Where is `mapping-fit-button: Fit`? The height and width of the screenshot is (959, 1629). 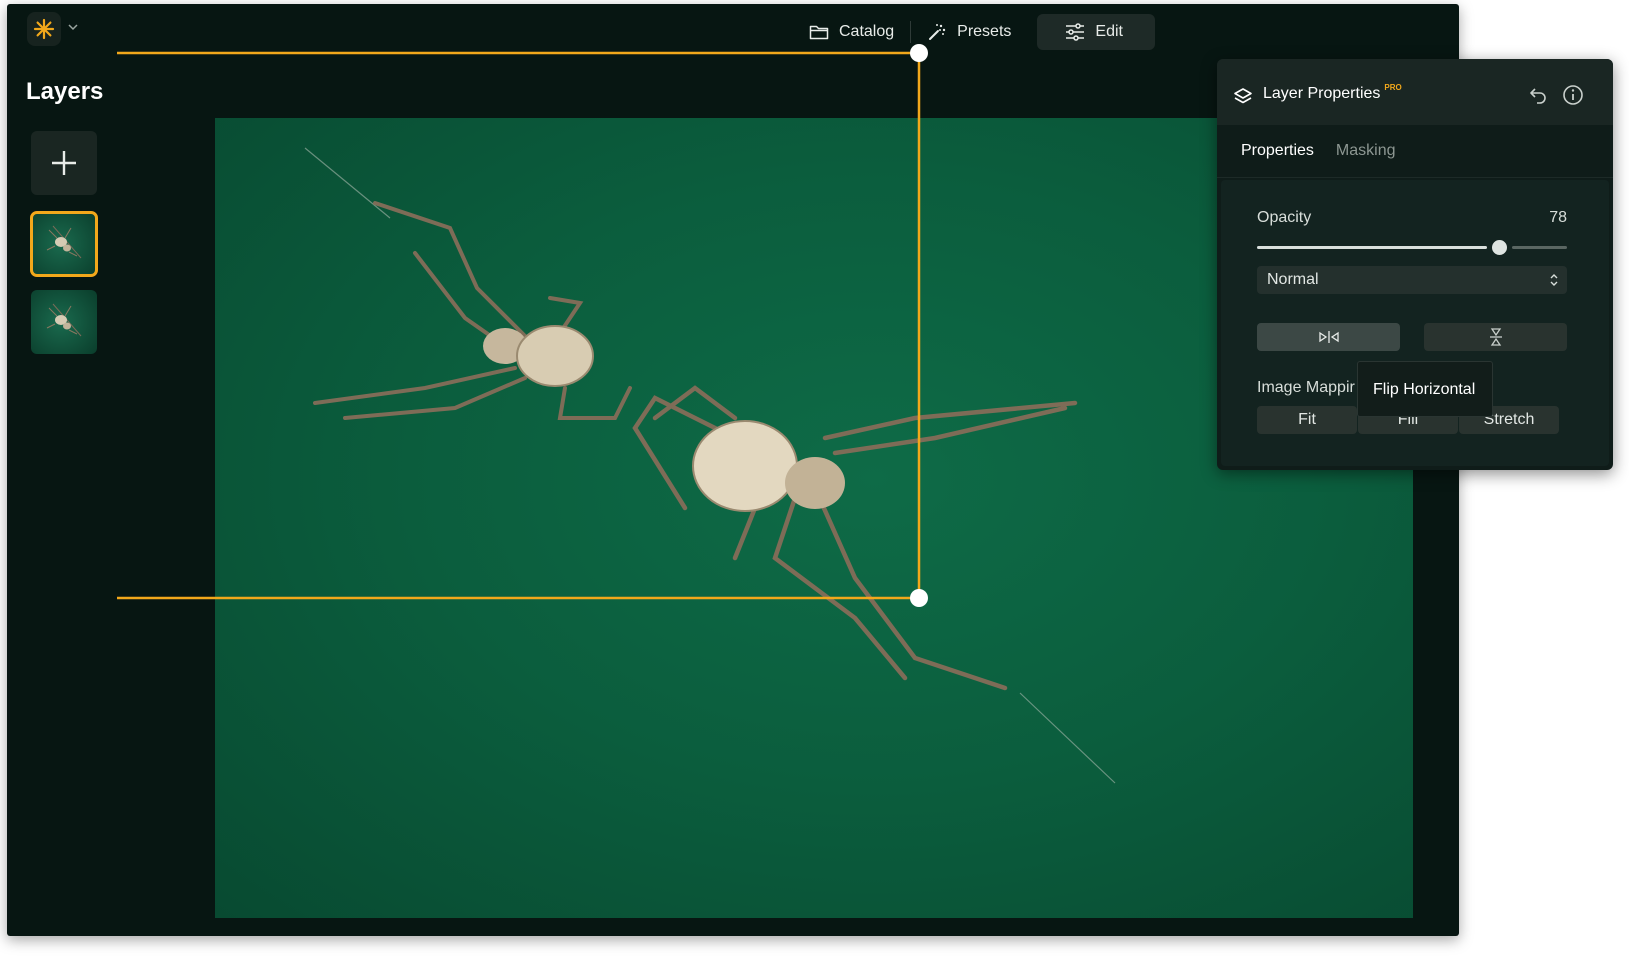
mapping-fit-button: Fit is located at coordinates (1307, 420).